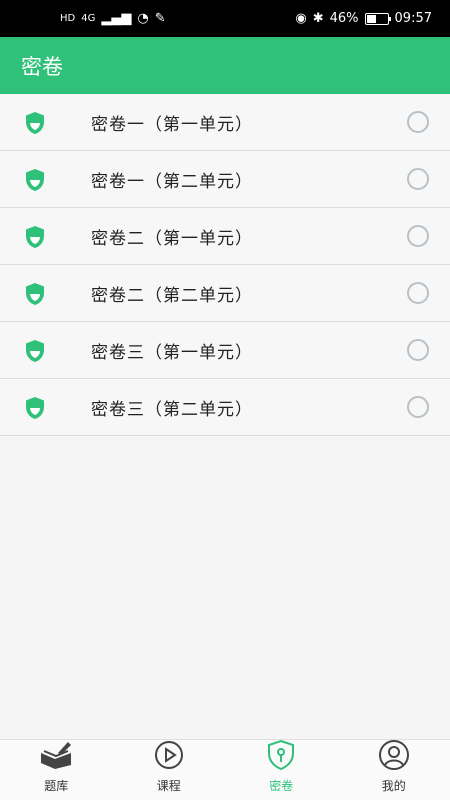  Describe the element at coordinates (116, 18) in the screenshot. I see `signal-icon: ▂▄▆` at that location.